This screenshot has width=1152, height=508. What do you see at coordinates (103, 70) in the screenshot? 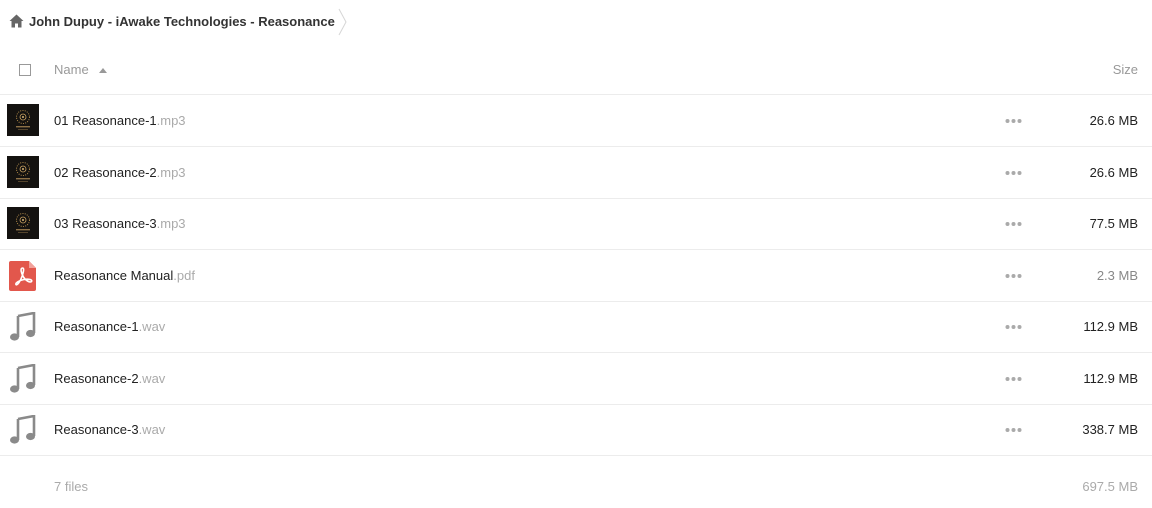
I see `sort-ascending-icon` at bounding box center [103, 70].